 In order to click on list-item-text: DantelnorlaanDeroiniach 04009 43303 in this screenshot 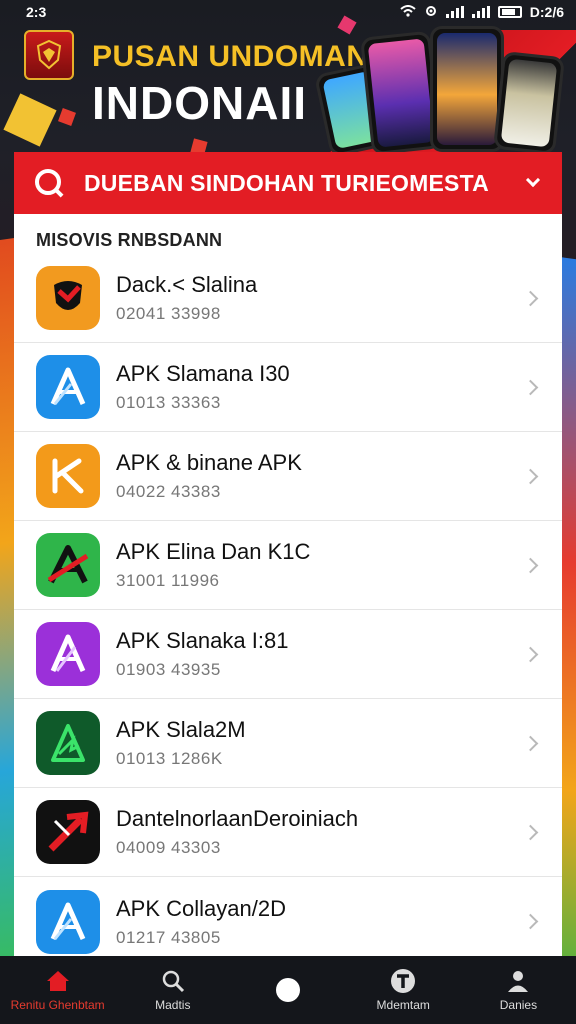, I will do `click(320, 832)`.